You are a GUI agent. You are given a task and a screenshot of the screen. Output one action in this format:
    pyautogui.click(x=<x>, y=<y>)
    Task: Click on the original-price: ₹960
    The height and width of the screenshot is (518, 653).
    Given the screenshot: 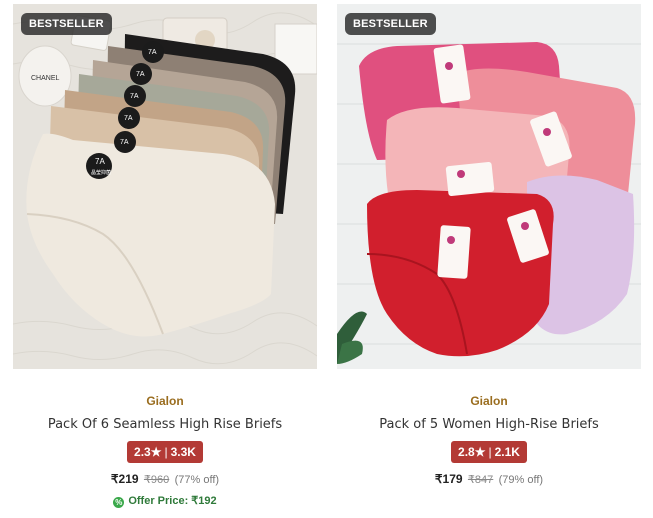 What is the action you would take?
    pyautogui.click(x=156, y=480)
    